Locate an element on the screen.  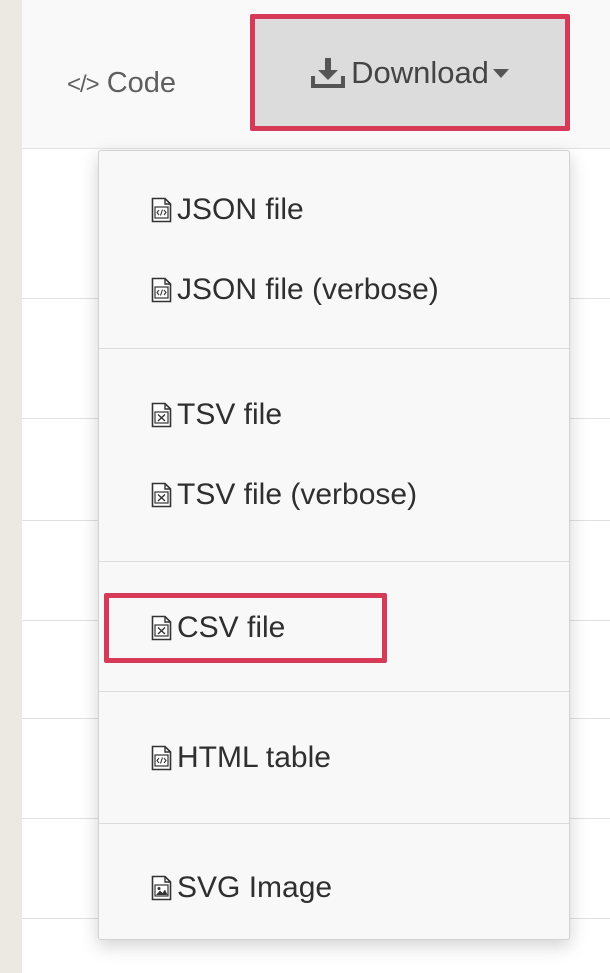
caret-down-icon is located at coordinates (500, 73).